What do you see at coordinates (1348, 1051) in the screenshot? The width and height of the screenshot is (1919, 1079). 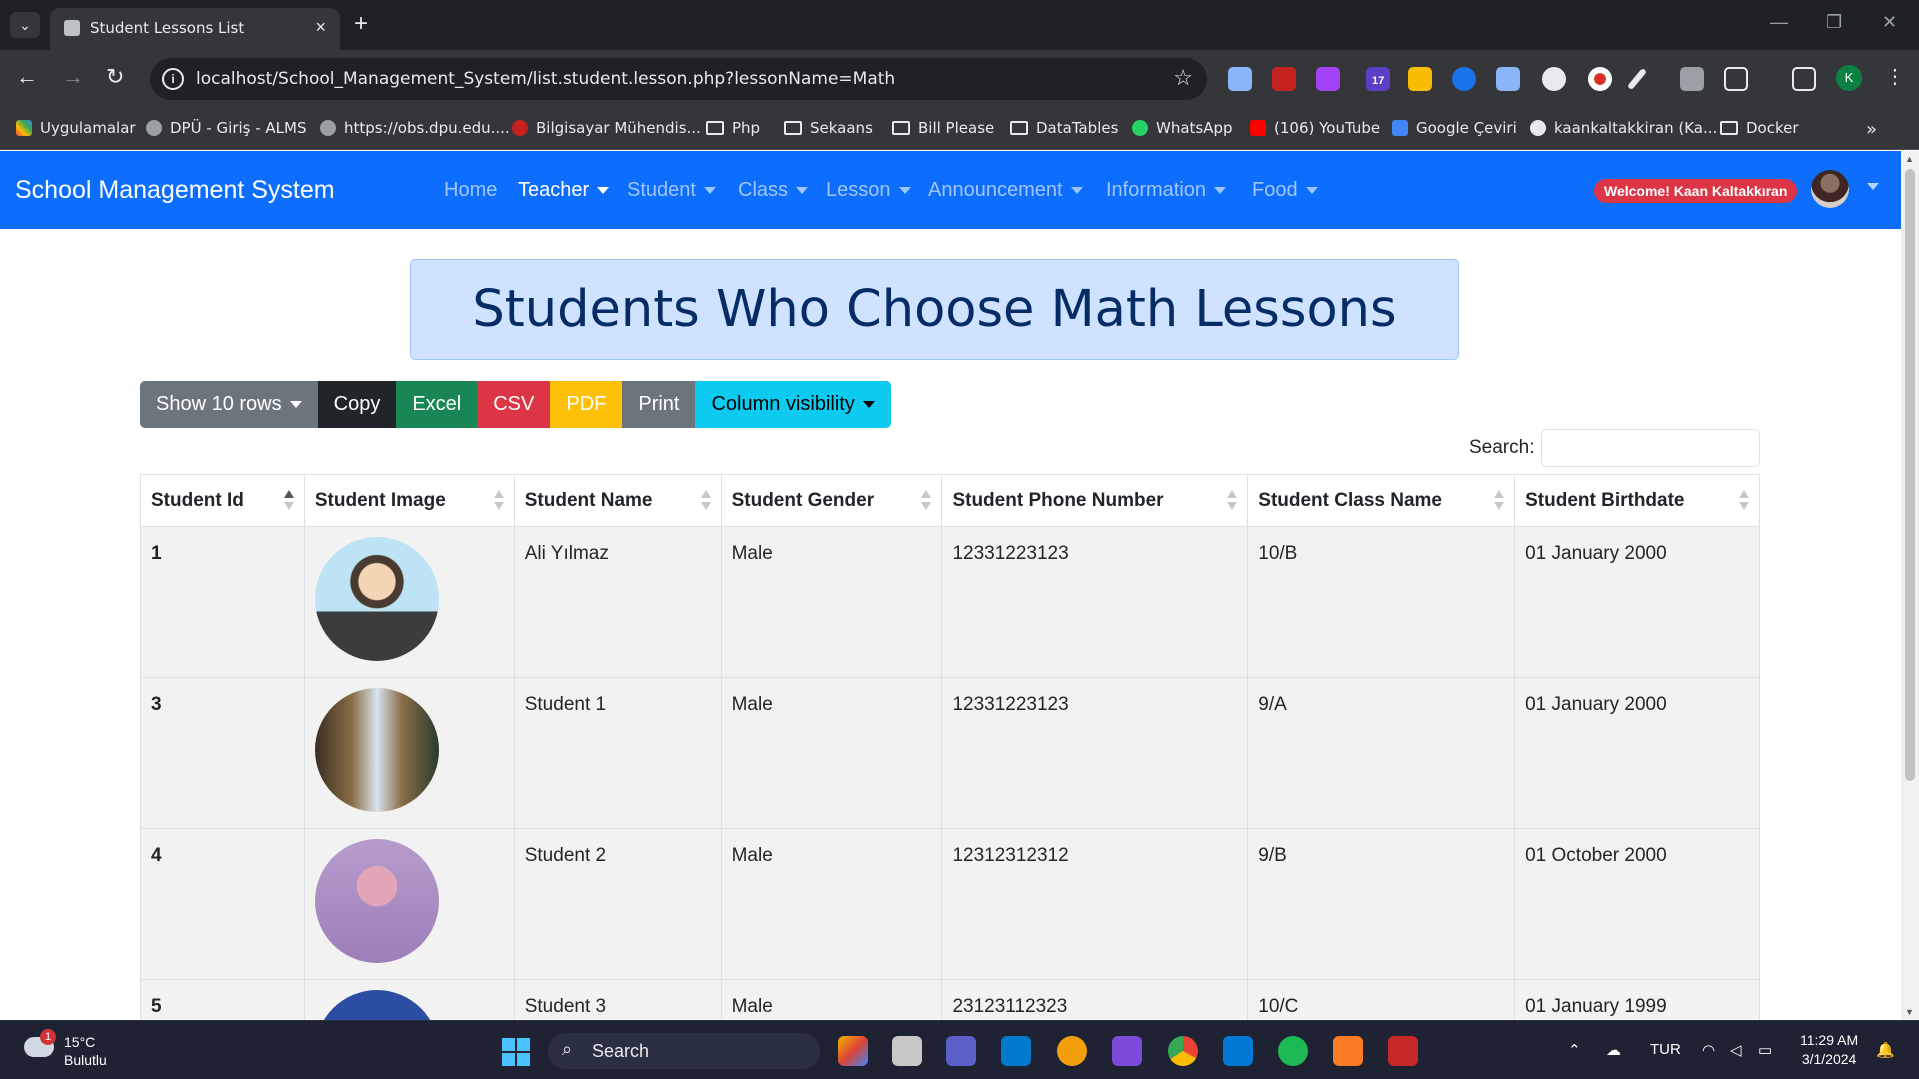 I see `xampp-icon` at bounding box center [1348, 1051].